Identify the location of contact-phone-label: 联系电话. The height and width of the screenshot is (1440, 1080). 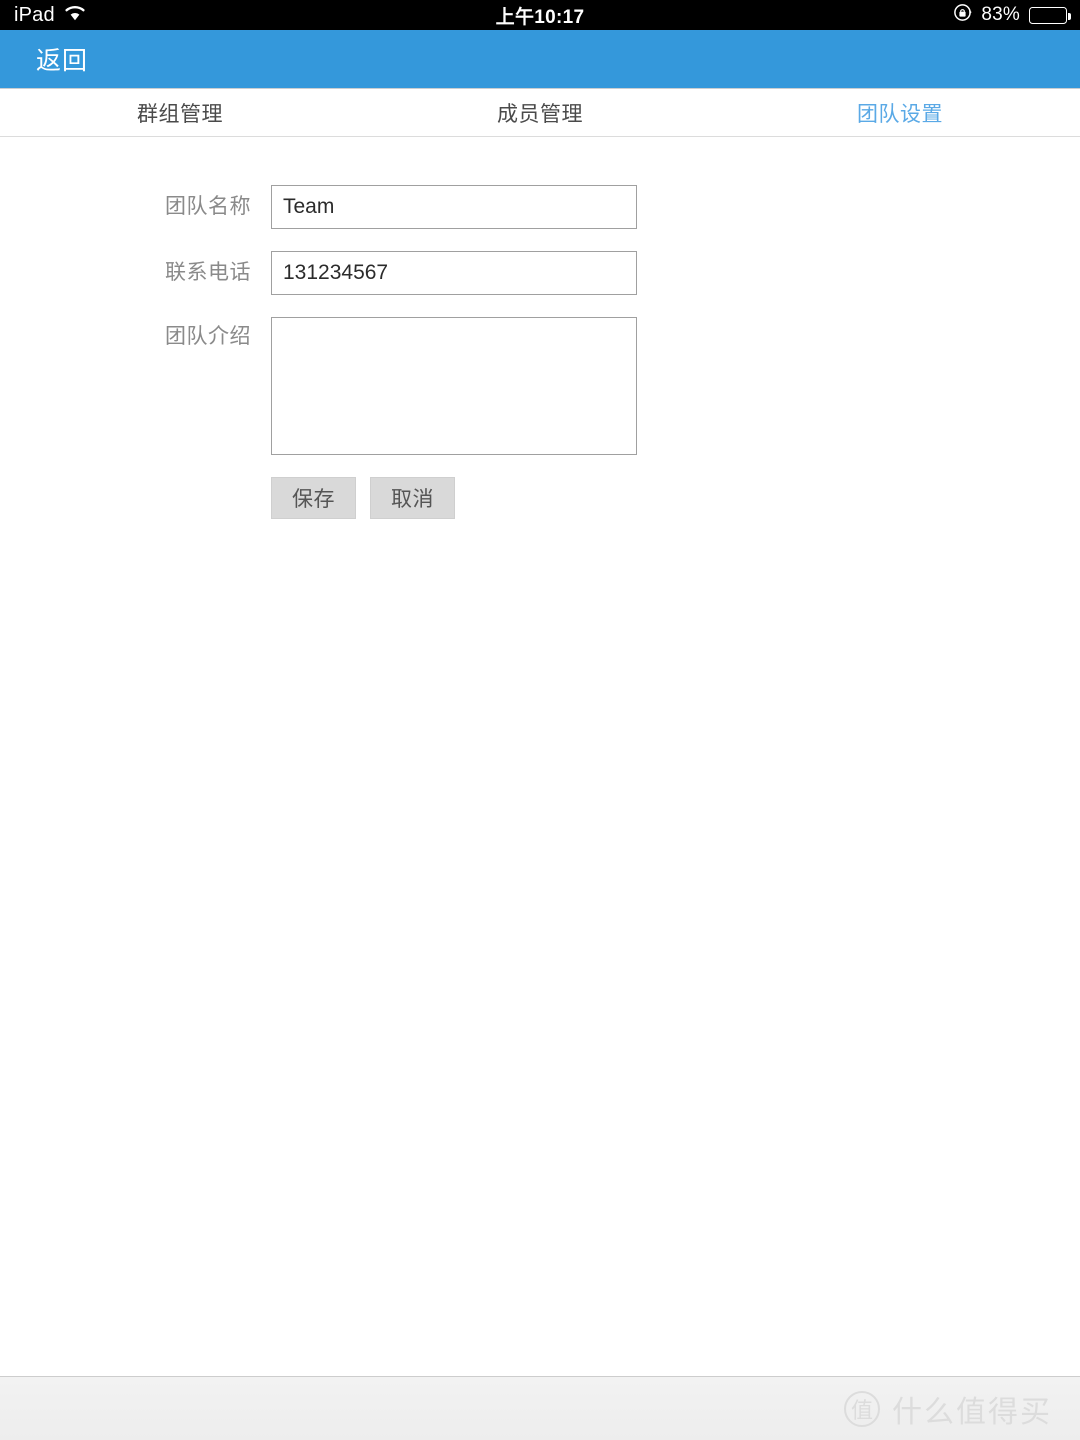
(208, 272).